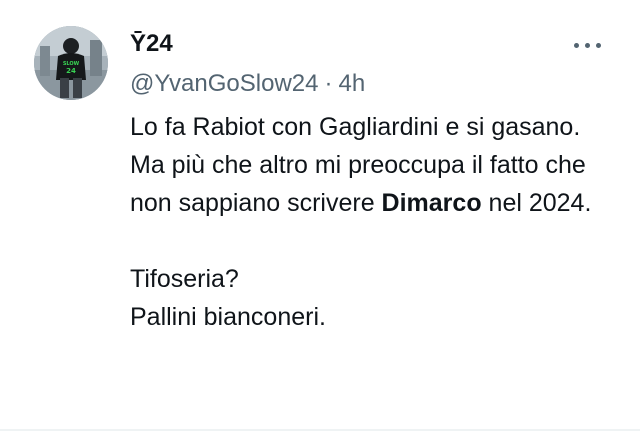 The image size is (640, 431). What do you see at coordinates (228, 317) in the screenshot?
I see `tweet-line: Pallini bianconeri.` at bounding box center [228, 317].